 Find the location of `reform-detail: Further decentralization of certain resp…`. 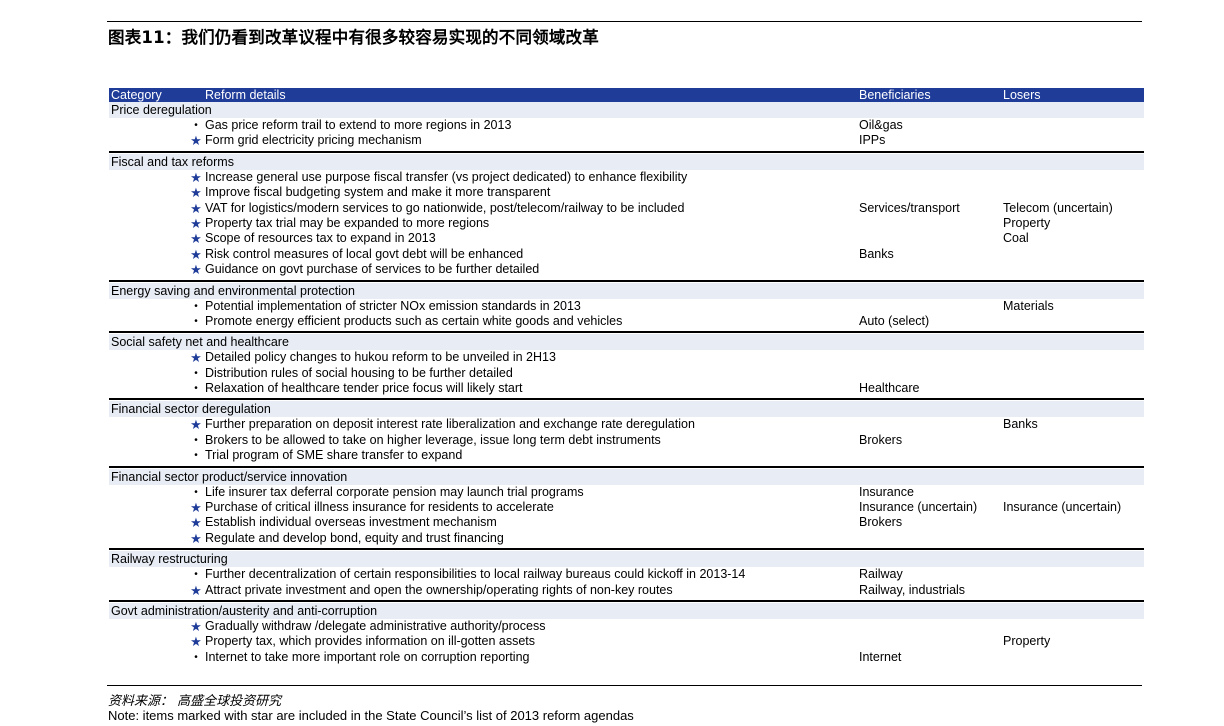

reform-detail: Further decentralization of certain resp… is located at coordinates (475, 574).